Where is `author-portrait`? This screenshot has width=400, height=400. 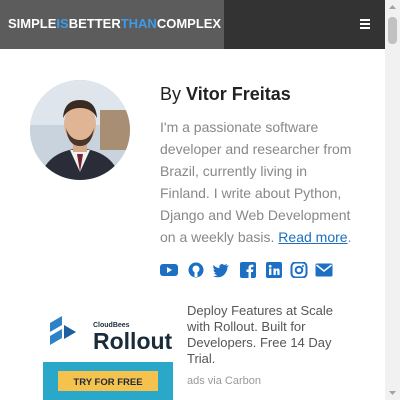 author-portrait is located at coordinates (80, 130).